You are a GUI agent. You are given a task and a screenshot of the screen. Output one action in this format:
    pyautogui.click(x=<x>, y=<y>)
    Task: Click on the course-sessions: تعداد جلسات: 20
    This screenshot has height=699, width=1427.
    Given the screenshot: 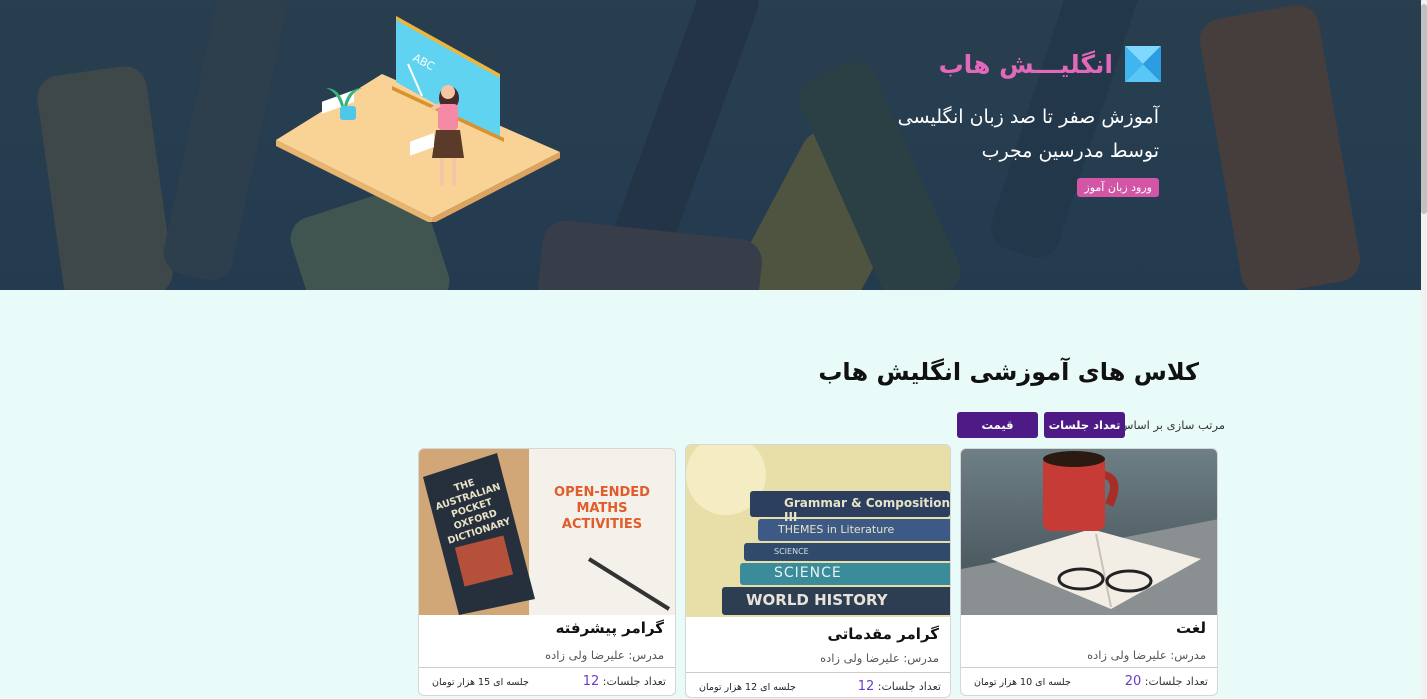 What is the action you would take?
    pyautogui.click(x=1166, y=681)
    